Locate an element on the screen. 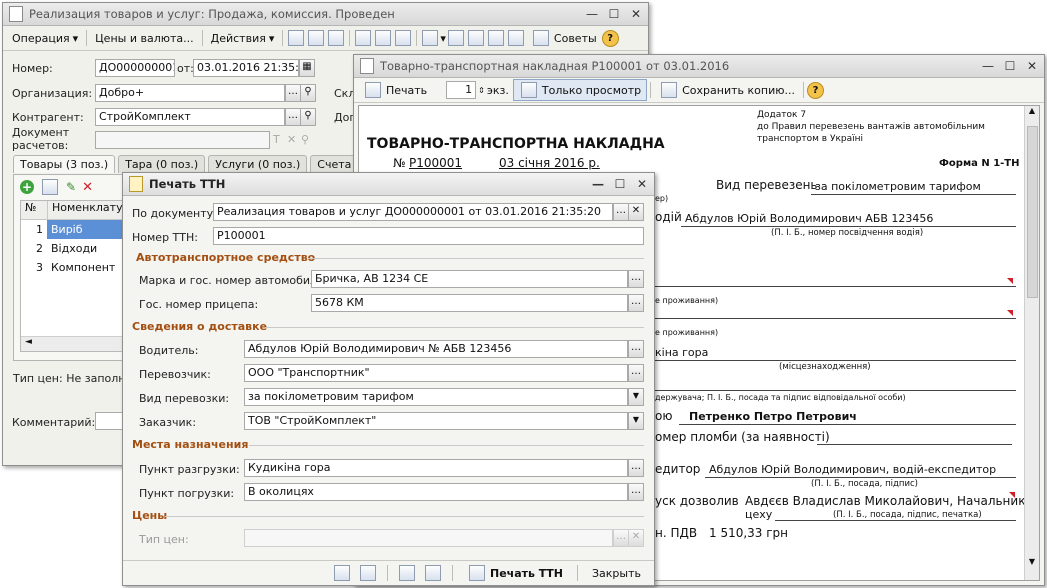  print-menu-icon is located at coordinates (430, 38).